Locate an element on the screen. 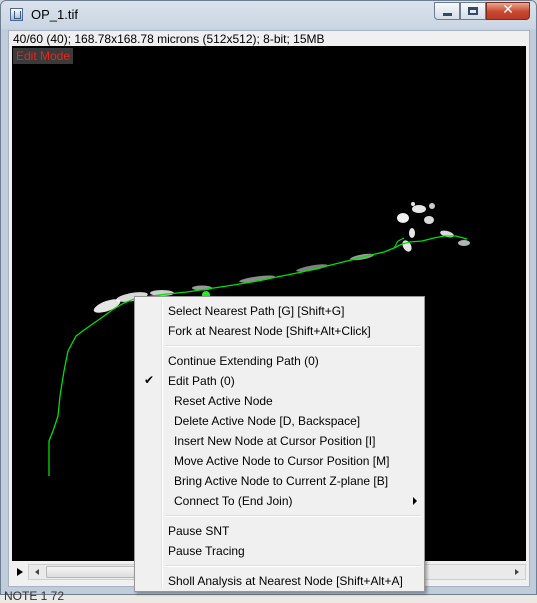 The width and height of the screenshot is (537, 603). close-button: ✕ is located at coordinates (508, 11).